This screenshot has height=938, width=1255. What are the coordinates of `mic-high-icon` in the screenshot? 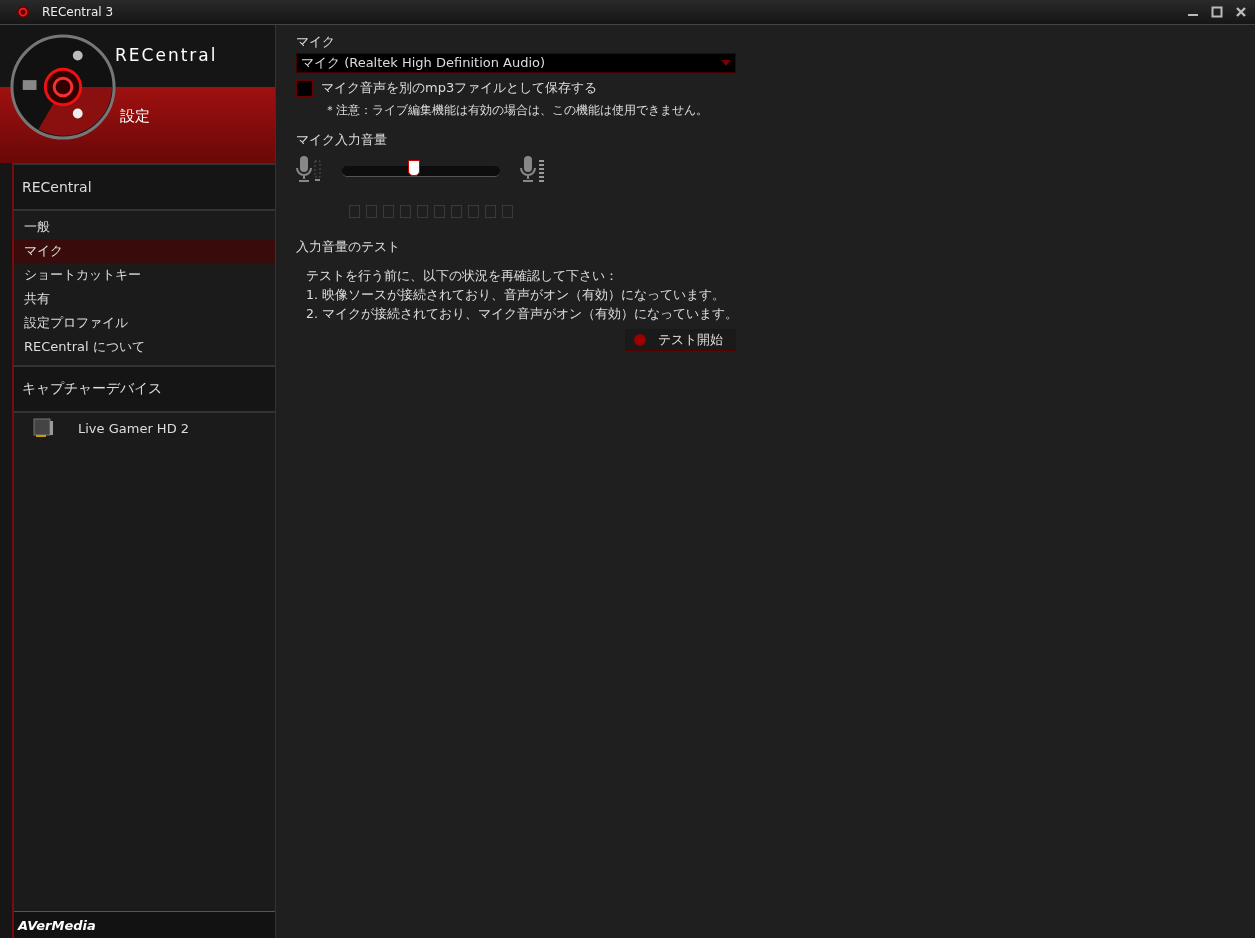 It's located at (533, 169).